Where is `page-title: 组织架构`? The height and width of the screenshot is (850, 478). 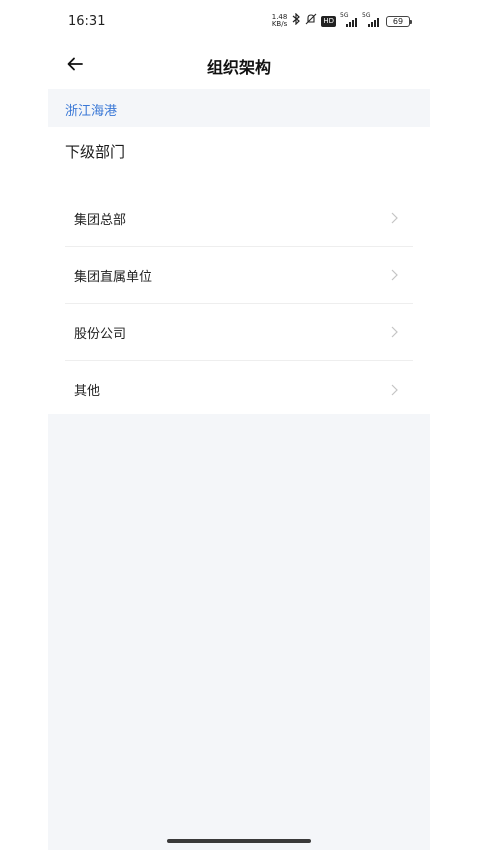
page-title: 组织架构 is located at coordinates (238, 67).